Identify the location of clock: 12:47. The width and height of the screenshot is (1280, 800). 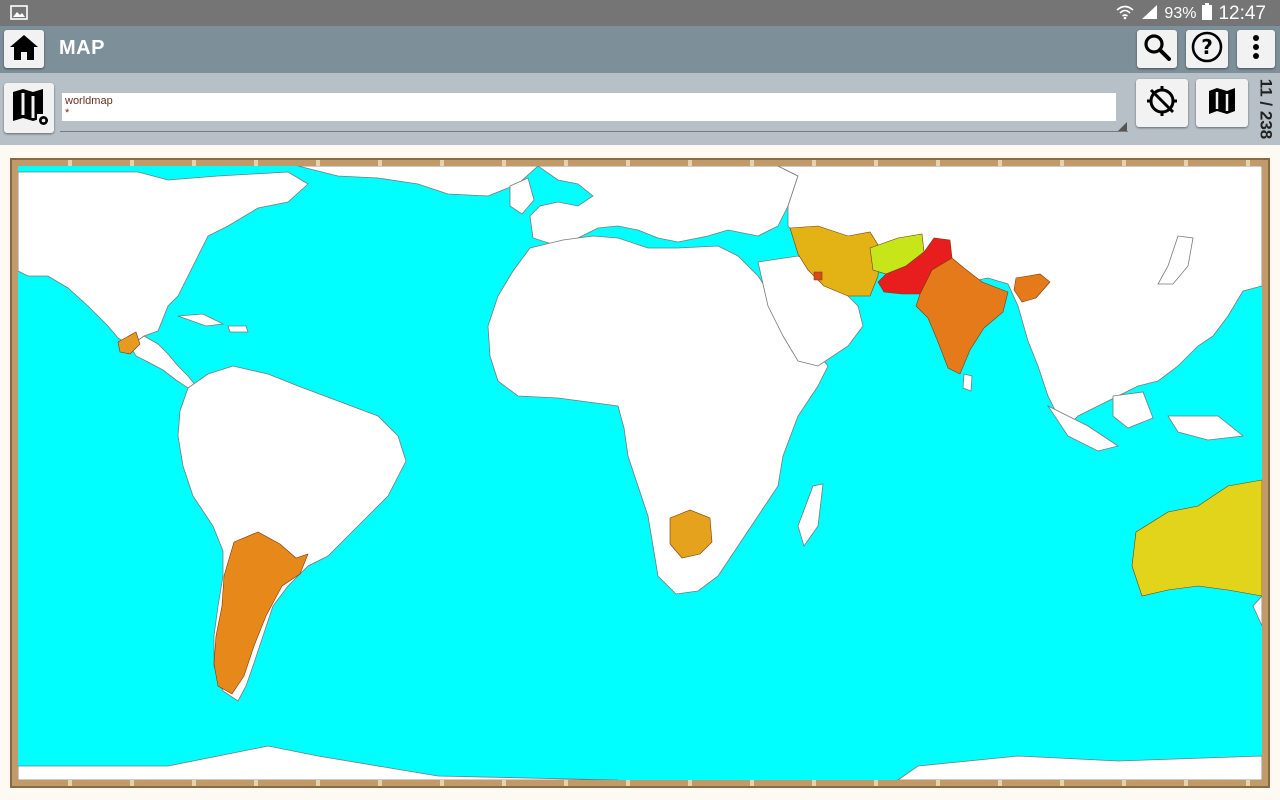
(1242, 13).